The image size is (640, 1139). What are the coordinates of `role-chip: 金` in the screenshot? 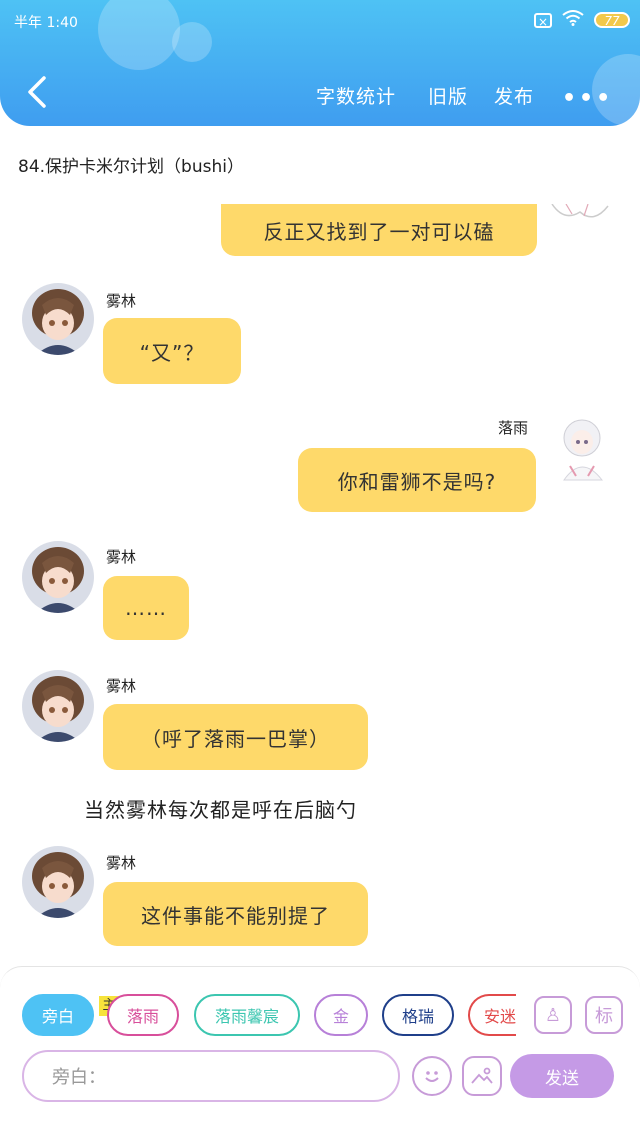 It's located at (341, 1015).